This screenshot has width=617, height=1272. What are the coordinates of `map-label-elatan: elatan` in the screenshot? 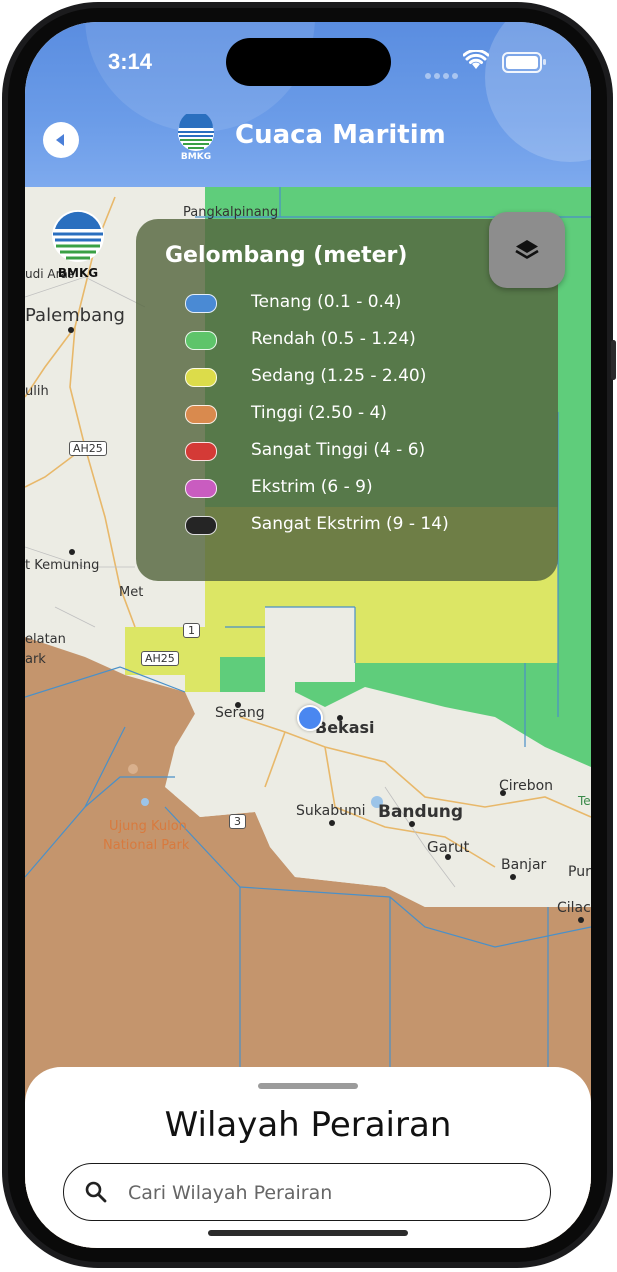 It's located at (45, 639).